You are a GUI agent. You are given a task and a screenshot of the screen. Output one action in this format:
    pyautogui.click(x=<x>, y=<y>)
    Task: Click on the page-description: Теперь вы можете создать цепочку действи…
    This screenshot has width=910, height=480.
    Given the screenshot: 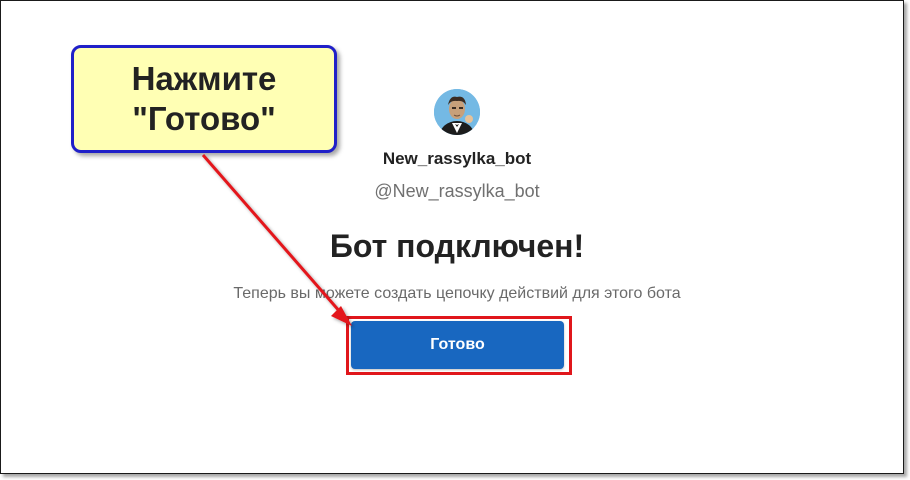 What is the action you would take?
    pyautogui.click(x=457, y=293)
    